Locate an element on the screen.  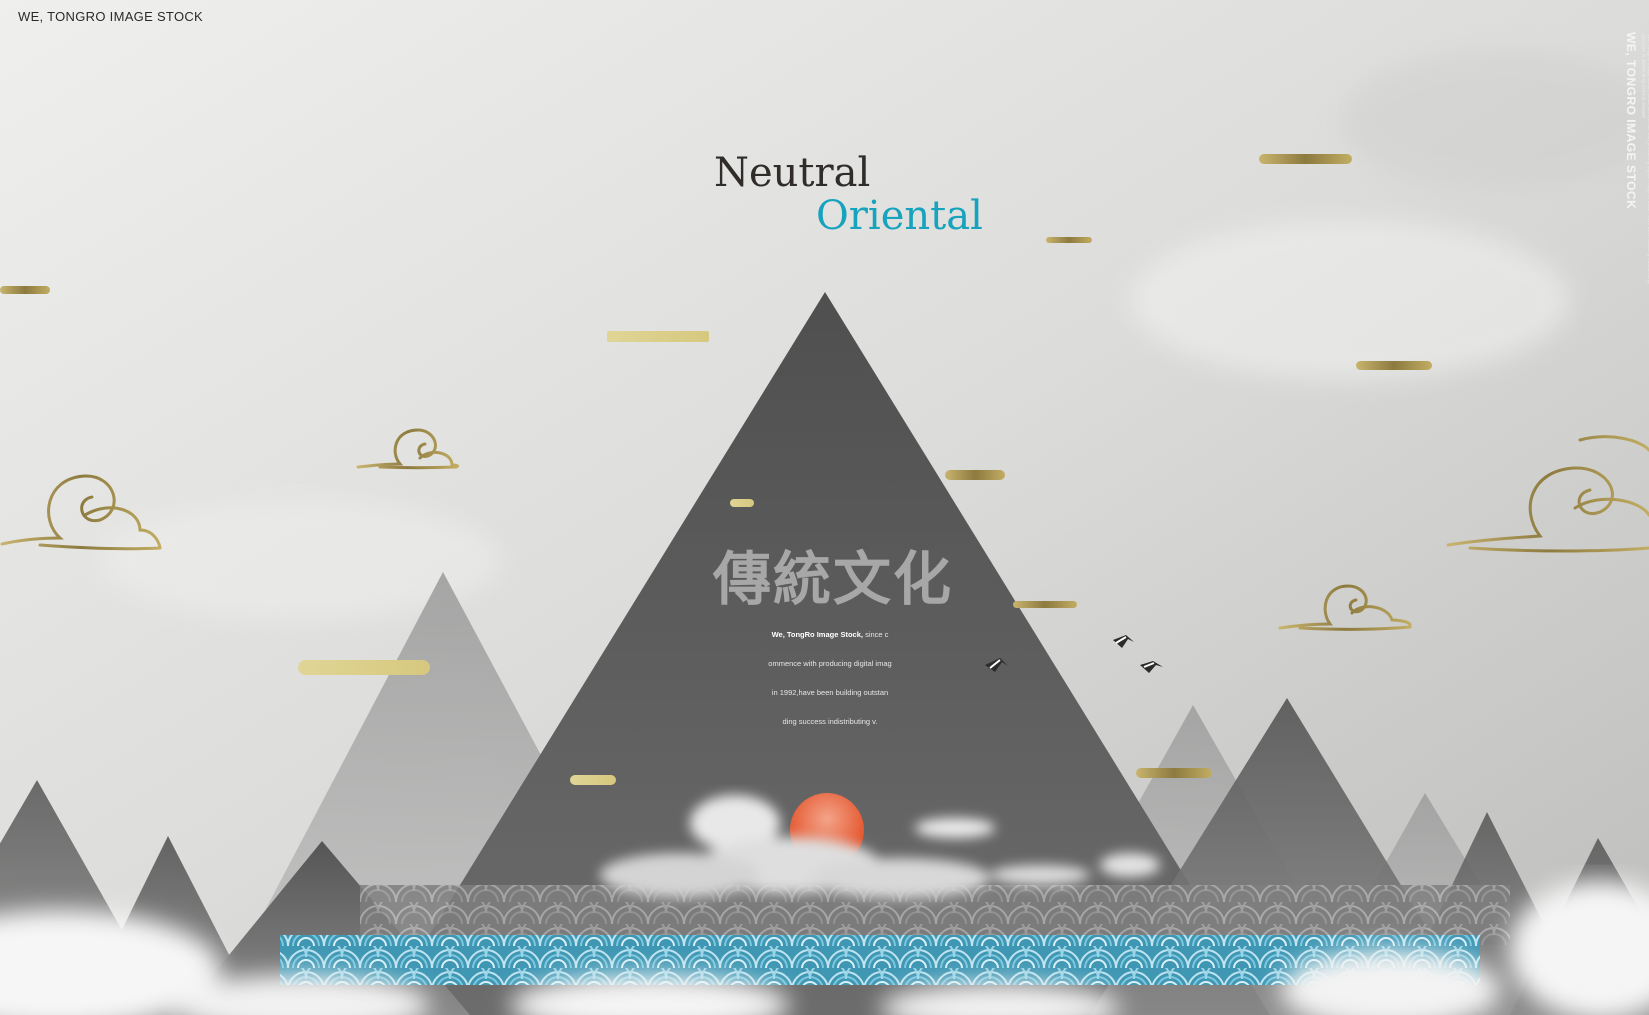
body-line-1-rest: since c is located at coordinates (875, 634).